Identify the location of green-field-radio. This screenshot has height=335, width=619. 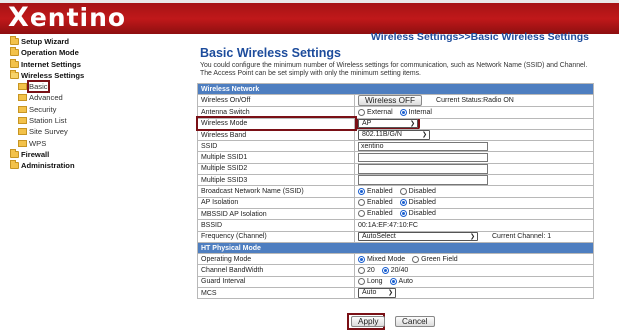
(416, 259).